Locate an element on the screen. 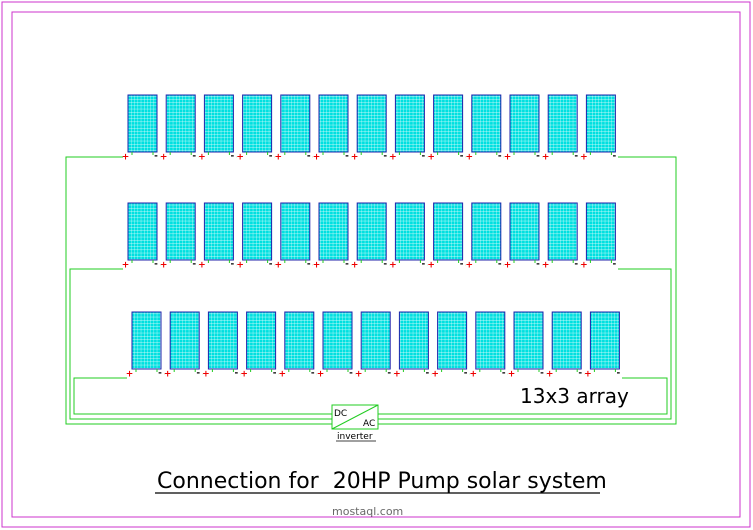 This screenshot has width=753, height=530. string-3-positive-wire is located at coordinates (202, 396).